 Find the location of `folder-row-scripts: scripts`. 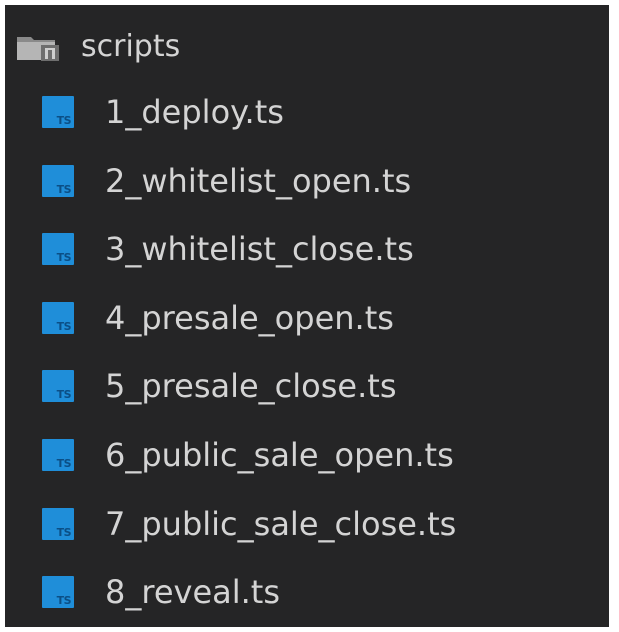

folder-row-scripts: scripts is located at coordinates (307, 47).